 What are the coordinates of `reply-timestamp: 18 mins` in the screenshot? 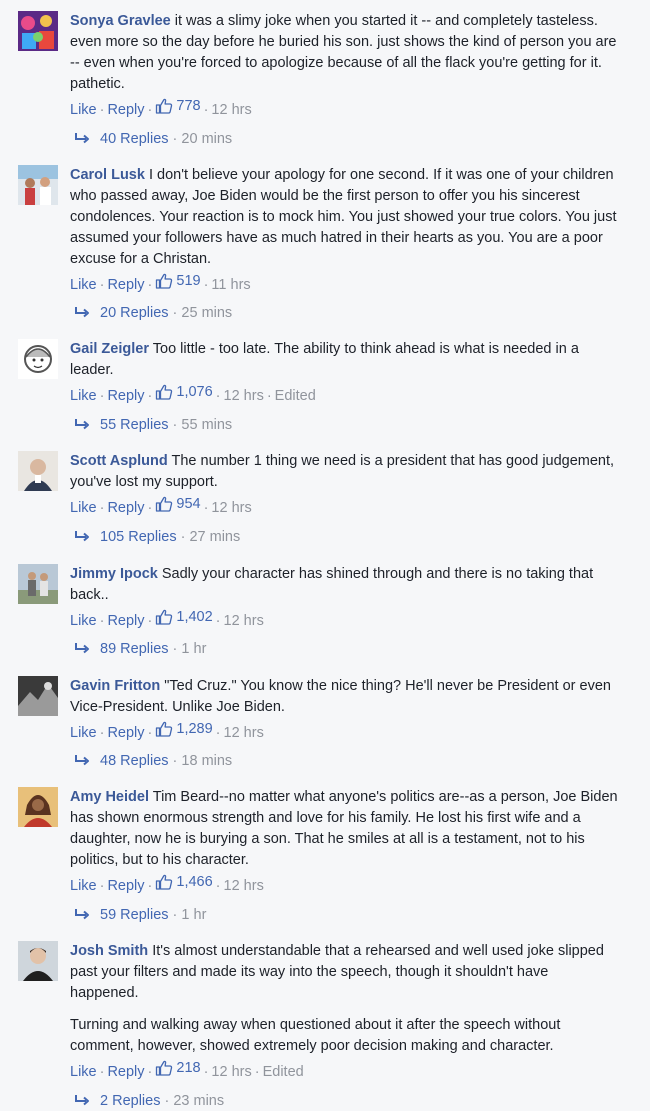 It's located at (207, 761).